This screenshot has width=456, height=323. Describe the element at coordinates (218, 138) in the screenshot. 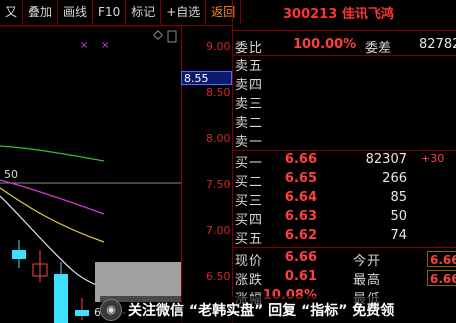

I see `price-label-8.00: 8.00` at that location.